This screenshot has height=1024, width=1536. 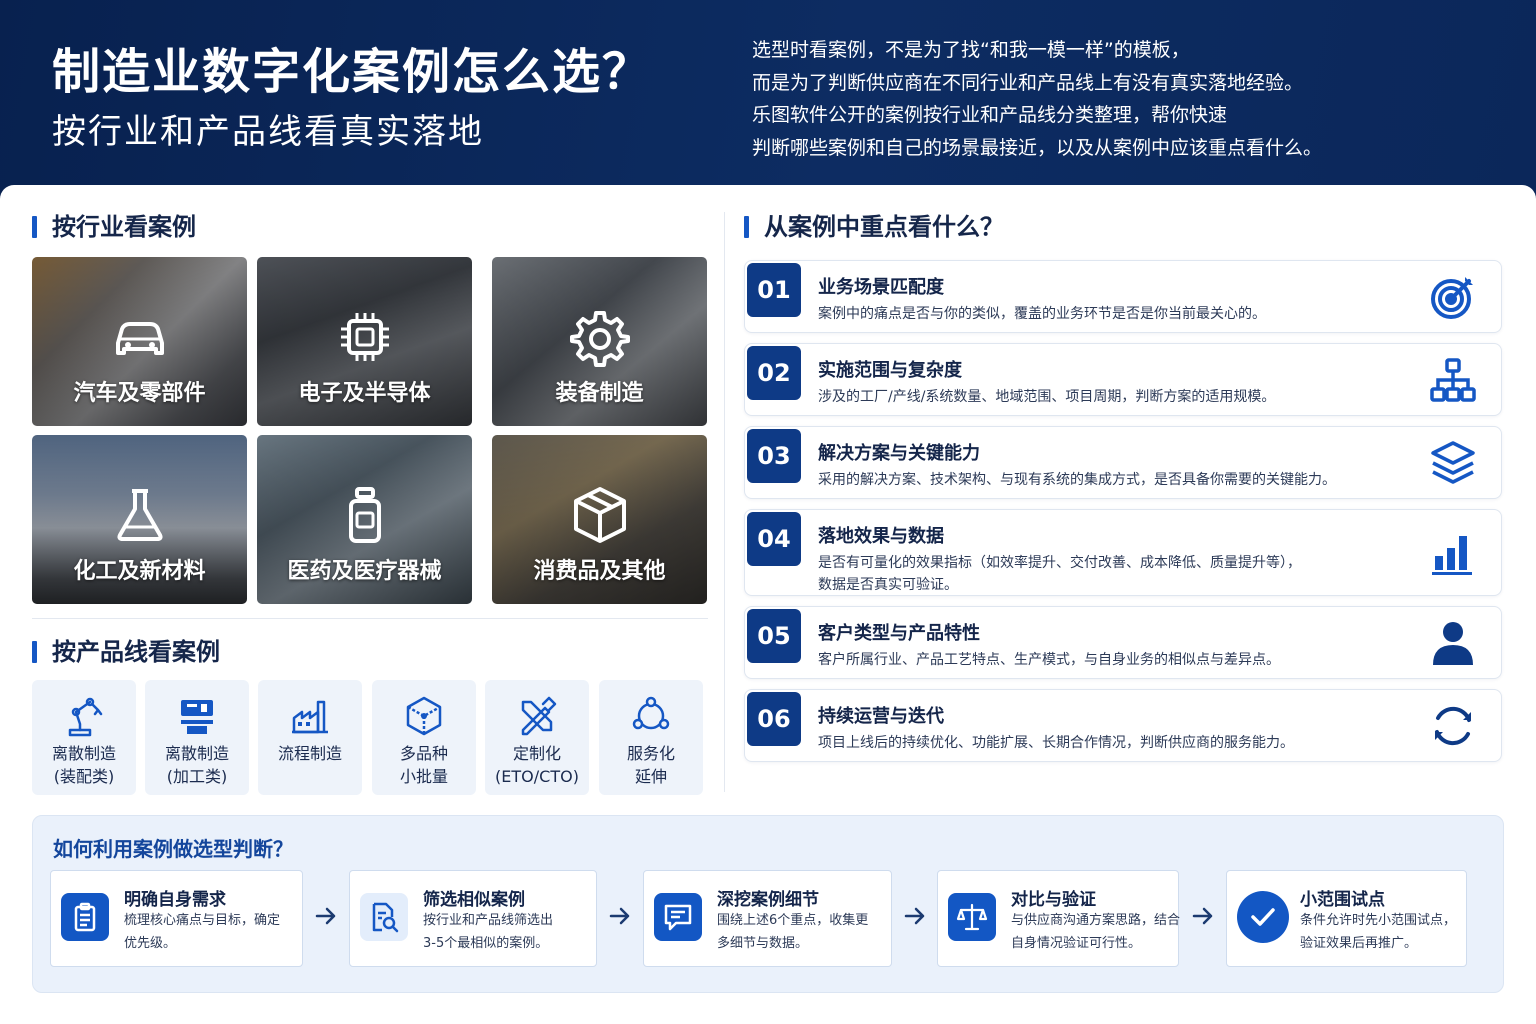 I want to click on industry-section-title: 按行业看案例, so click(x=114, y=227).